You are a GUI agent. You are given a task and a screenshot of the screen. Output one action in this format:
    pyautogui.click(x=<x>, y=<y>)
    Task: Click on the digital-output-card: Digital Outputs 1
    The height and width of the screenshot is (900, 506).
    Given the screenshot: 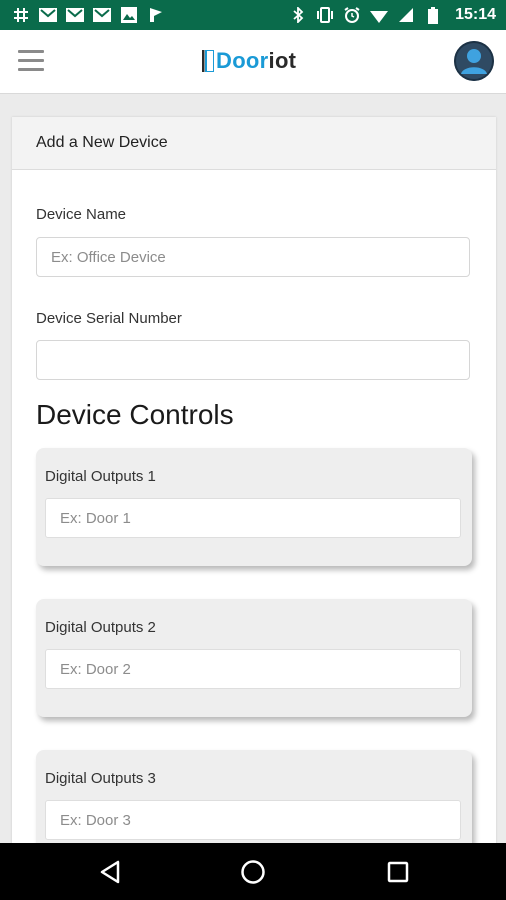 What is the action you would take?
    pyautogui.click(x=254, y=507)
    